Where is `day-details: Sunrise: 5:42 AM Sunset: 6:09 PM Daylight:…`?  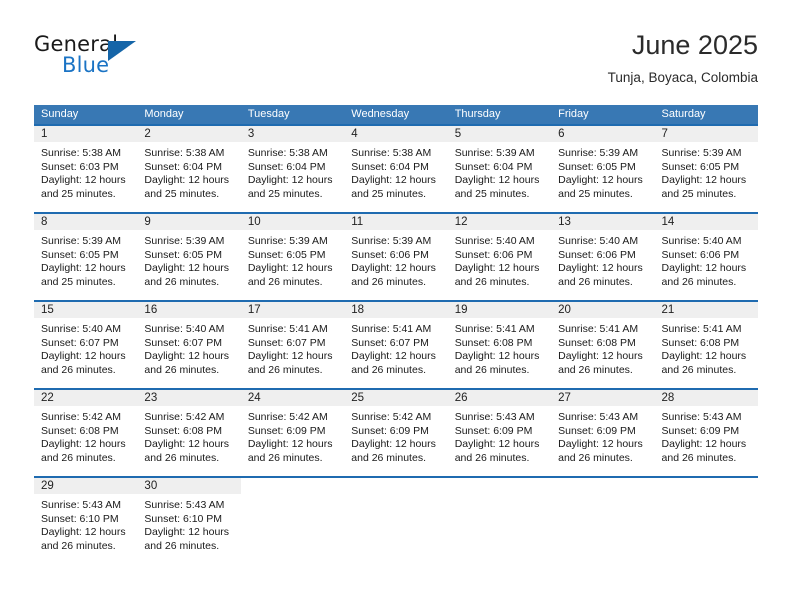 day-details: Sunrise: 5:42 AM Sunset: 6:09 PM Daylight:… is located at coordinates (395, 435).